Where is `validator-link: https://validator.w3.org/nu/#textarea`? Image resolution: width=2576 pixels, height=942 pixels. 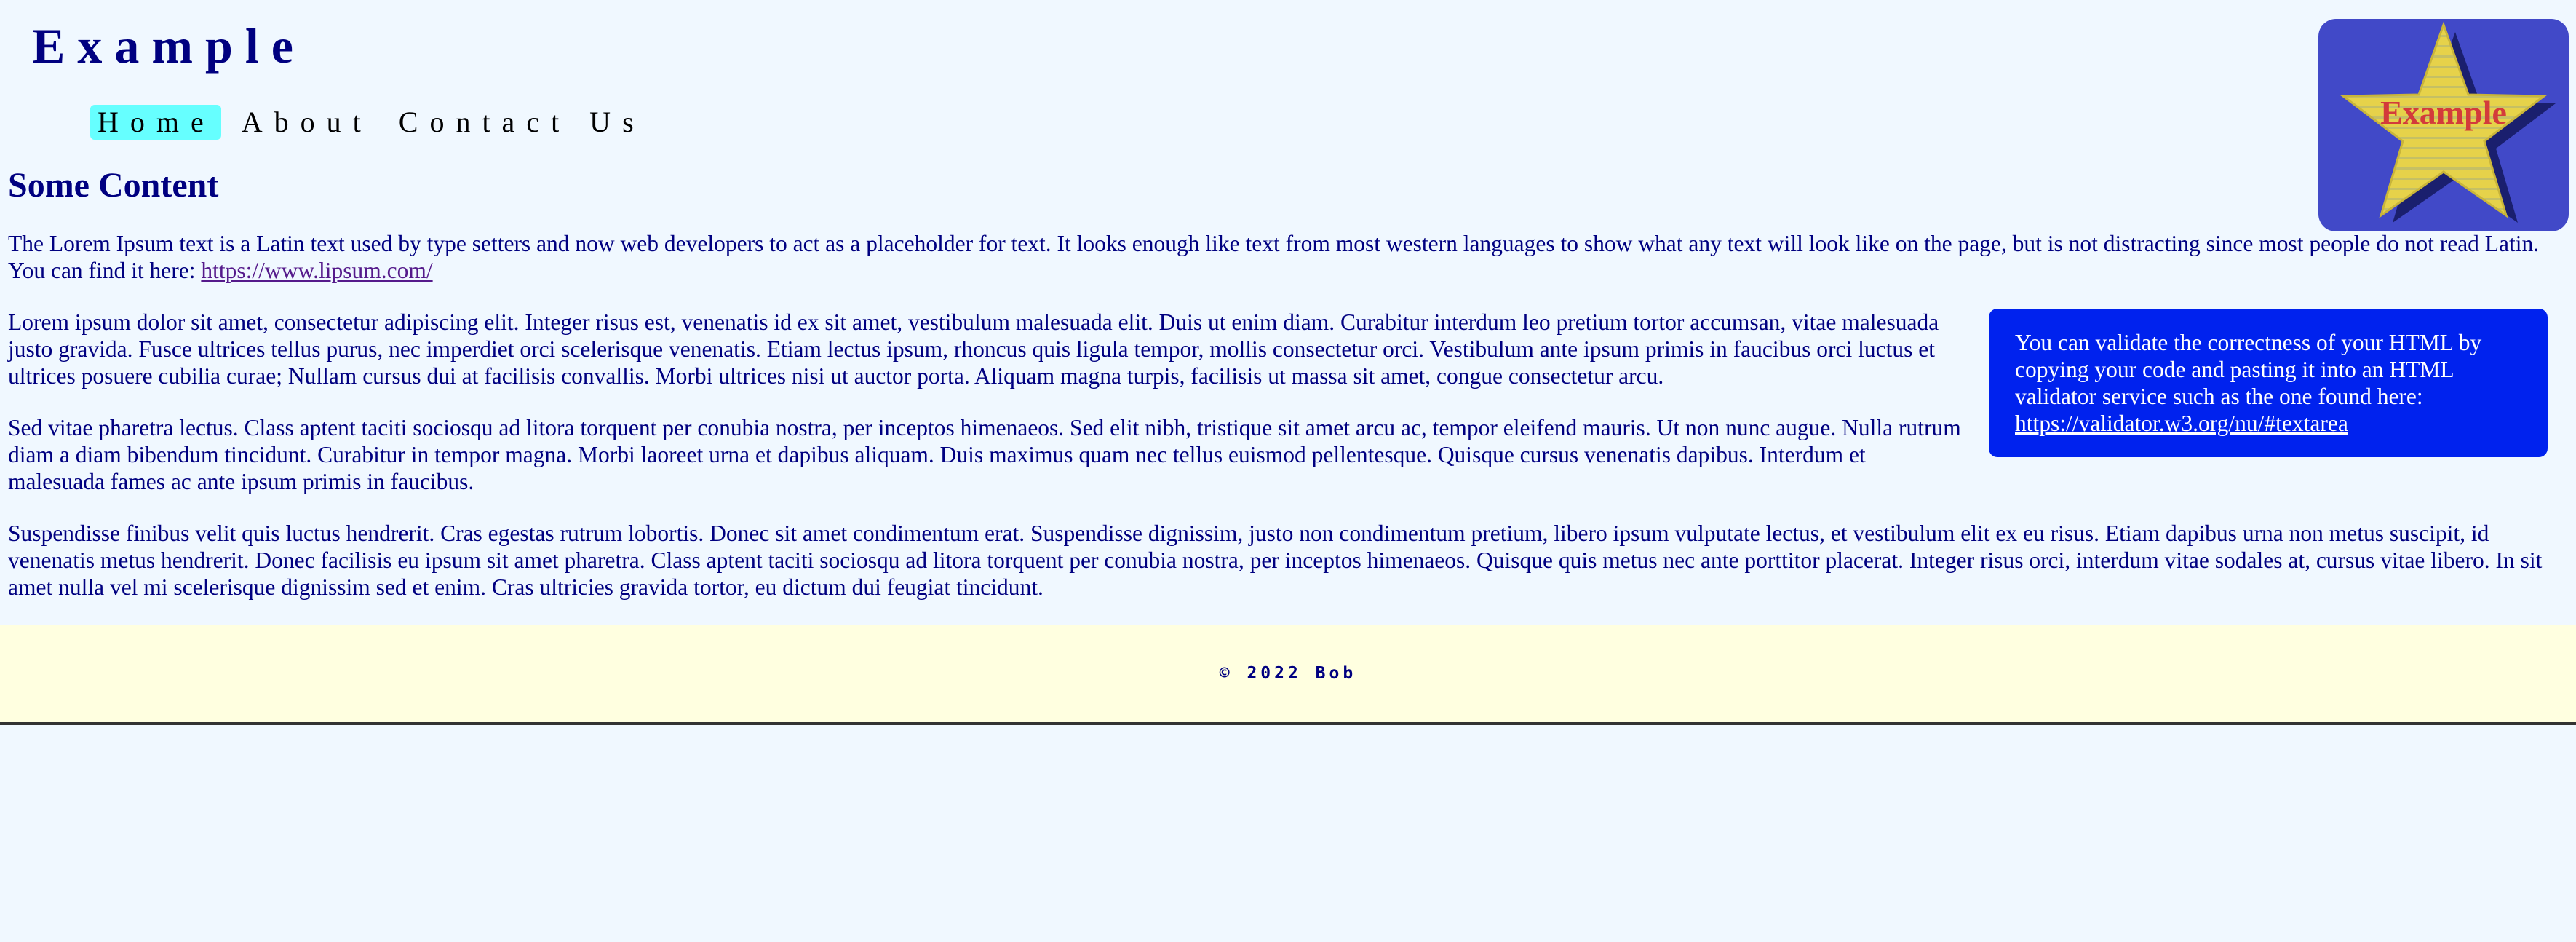
validator-link: https://validator.w3.org/nu/#textarea is located at coordinates (2181, 423).